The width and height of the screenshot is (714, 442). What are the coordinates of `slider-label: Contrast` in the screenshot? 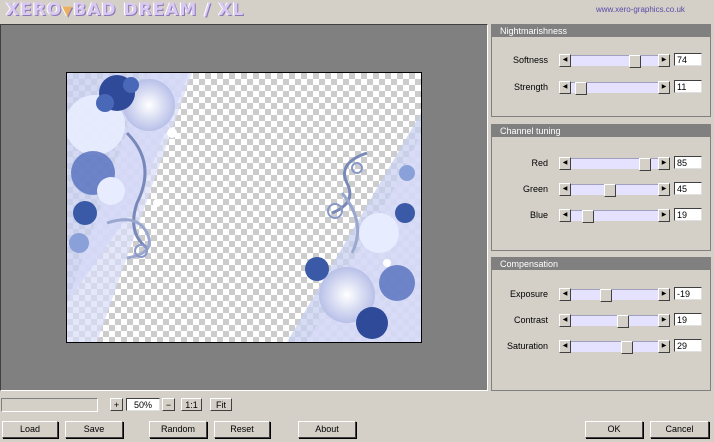 It's located at (530, 320).